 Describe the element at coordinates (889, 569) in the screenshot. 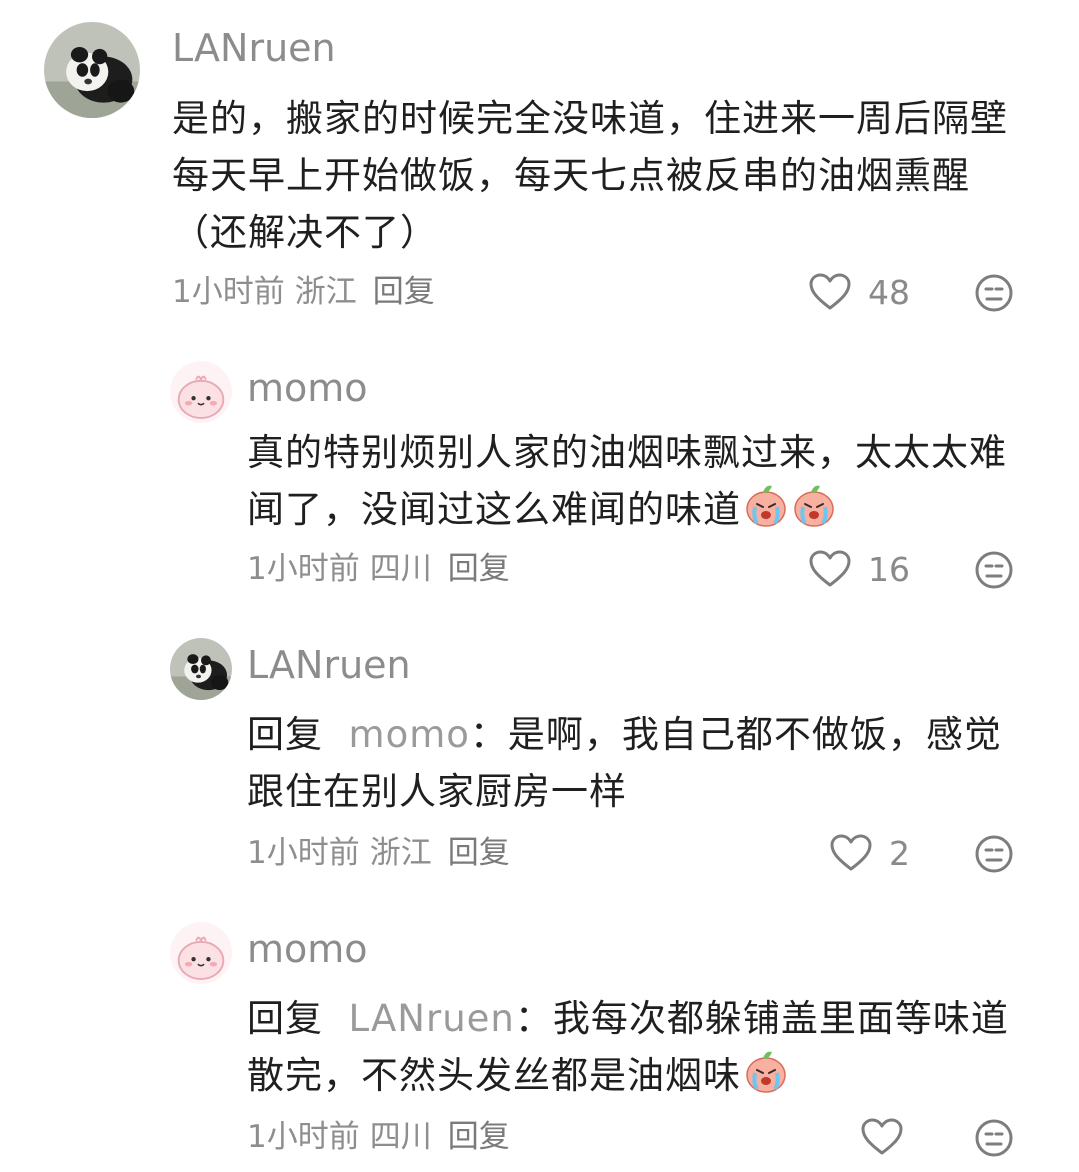

I see `like-count: 16` at that location.